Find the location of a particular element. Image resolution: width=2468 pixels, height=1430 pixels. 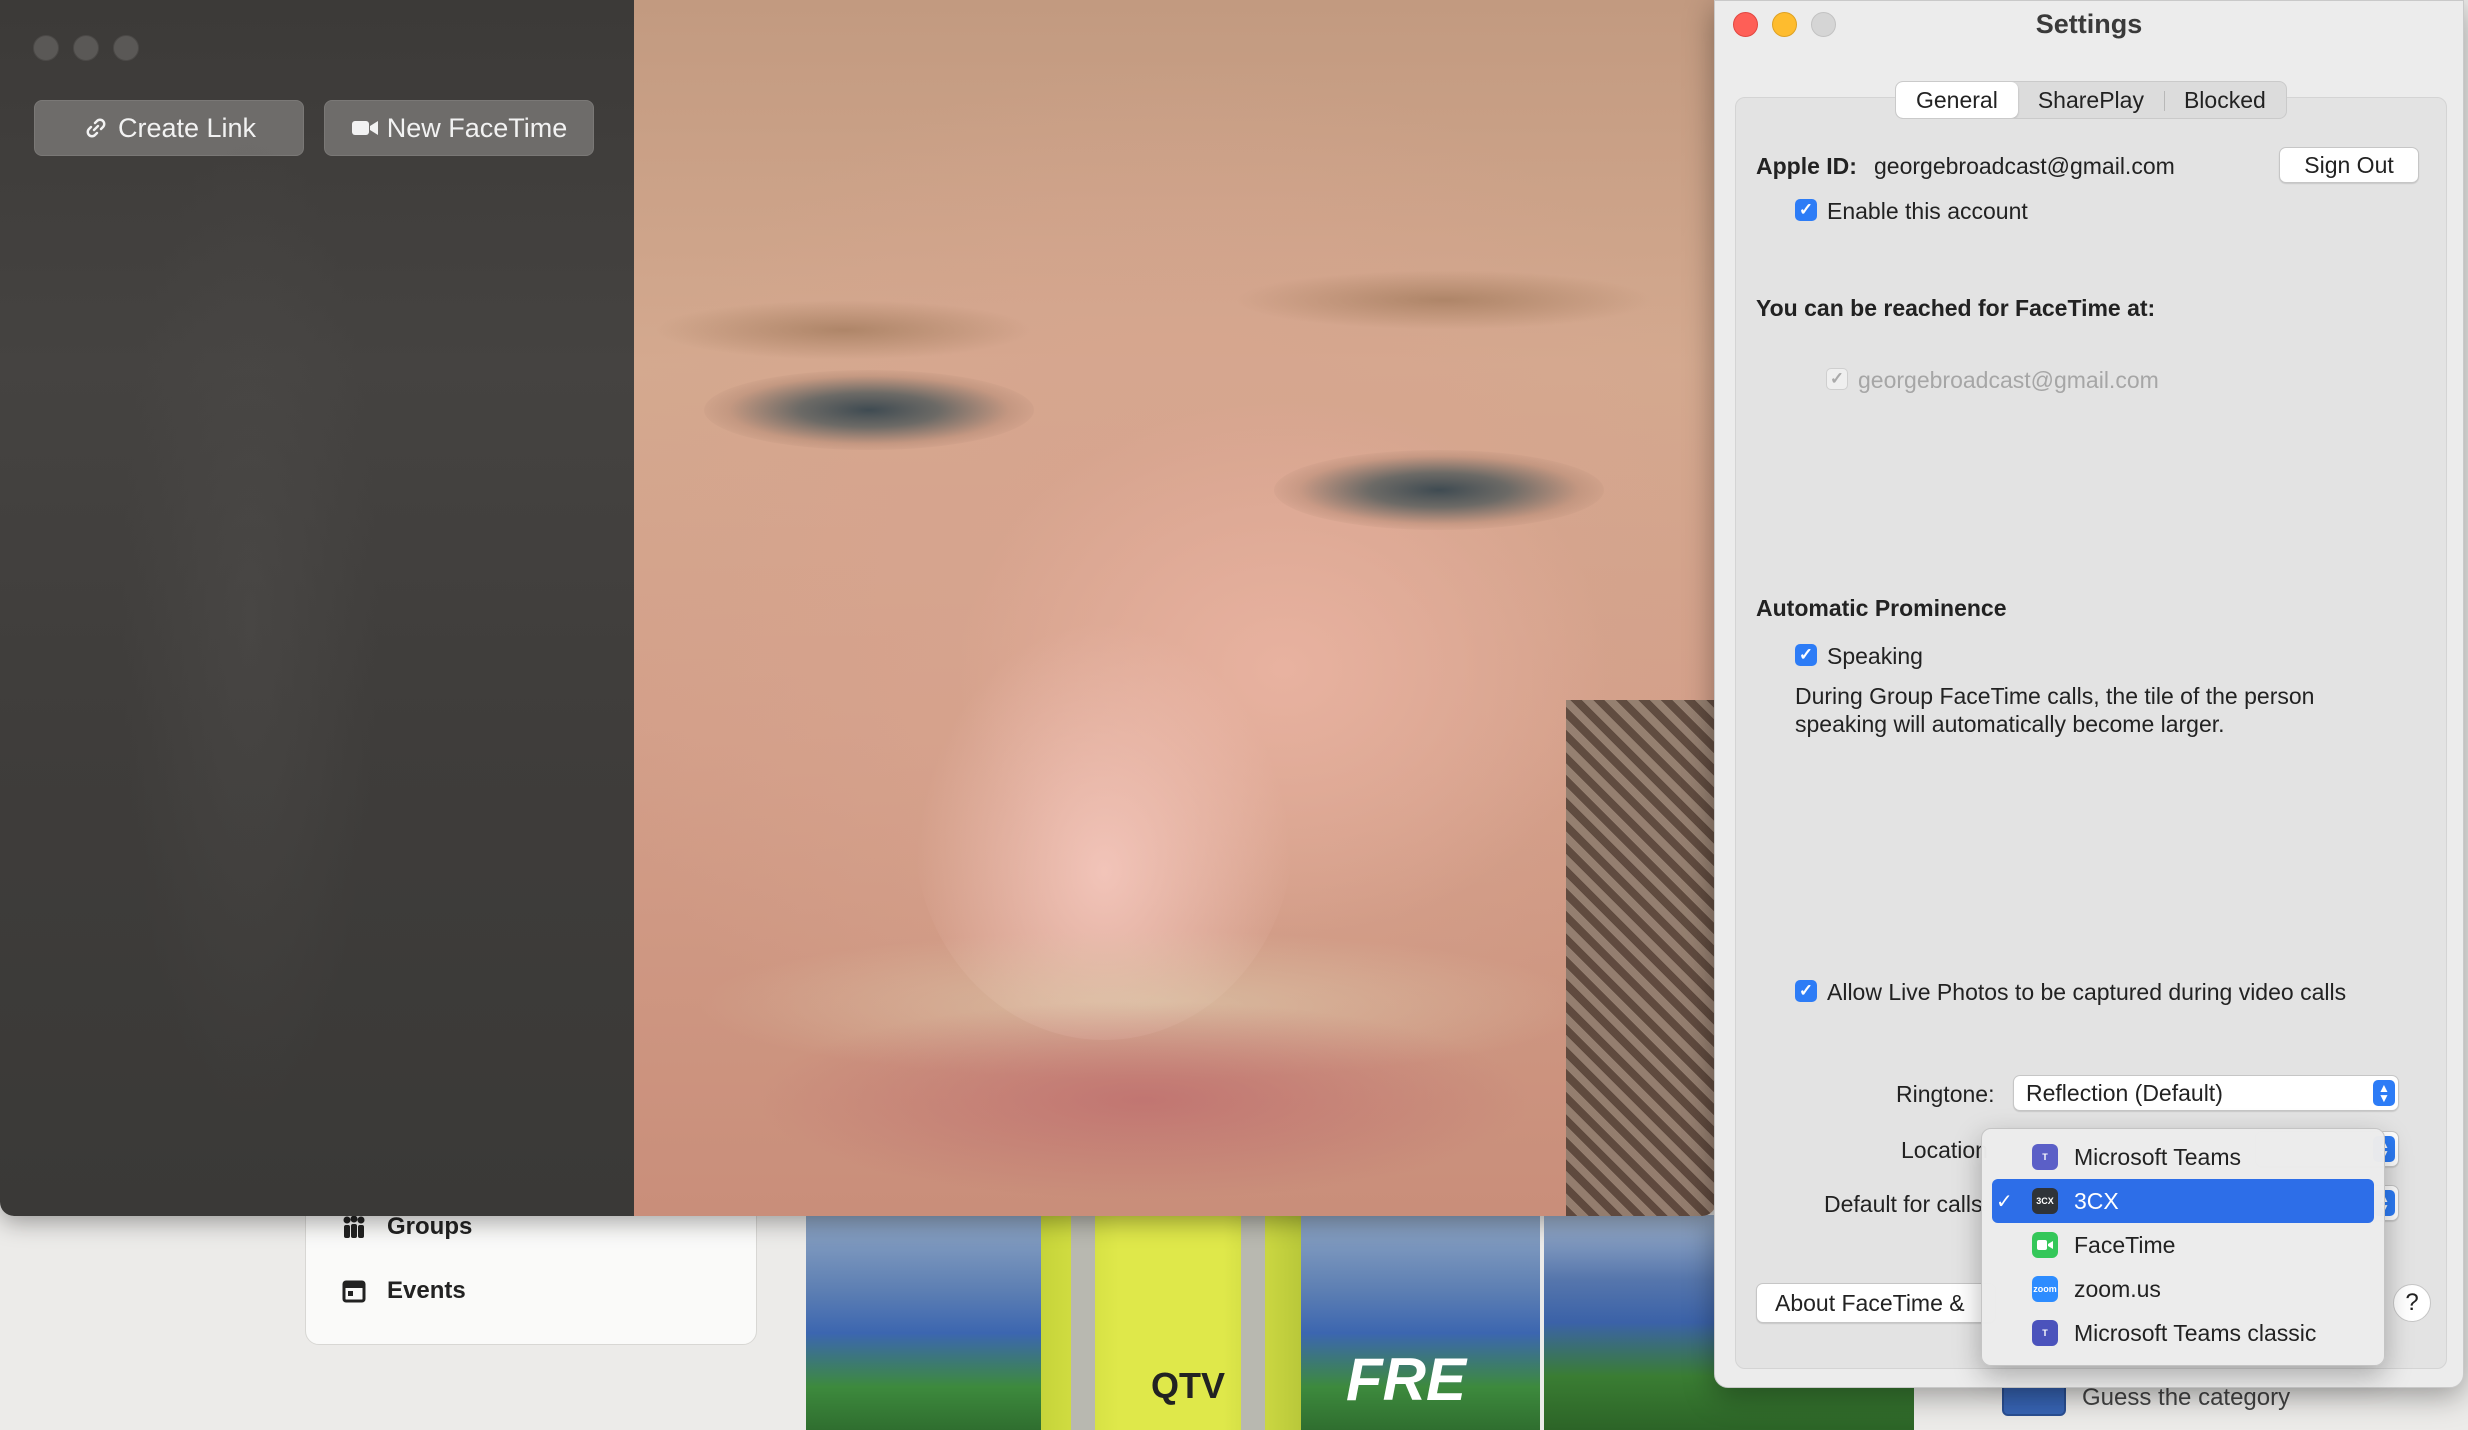

prominence-heading: Automatic Prominence is located at coordinates (1881, 608).